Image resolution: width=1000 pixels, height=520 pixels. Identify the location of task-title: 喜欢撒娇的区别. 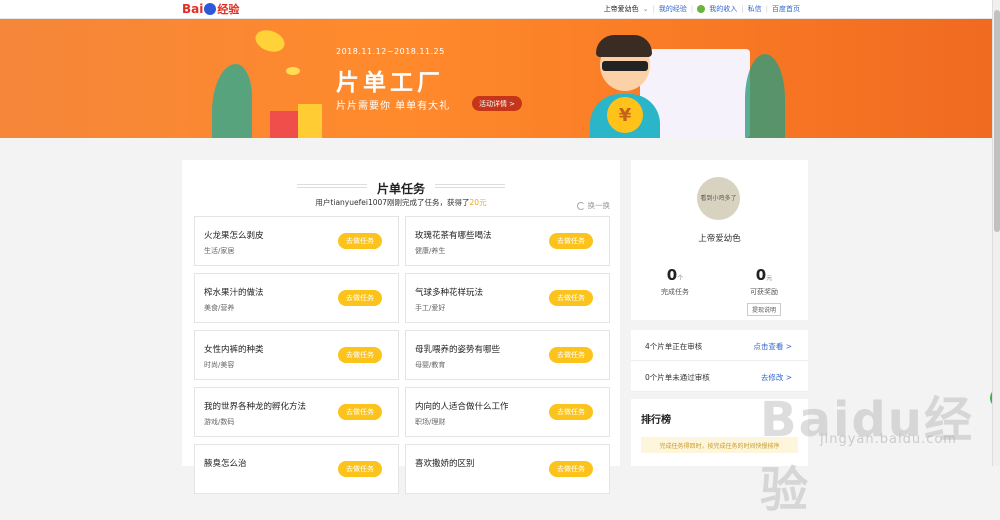
(445, 463).